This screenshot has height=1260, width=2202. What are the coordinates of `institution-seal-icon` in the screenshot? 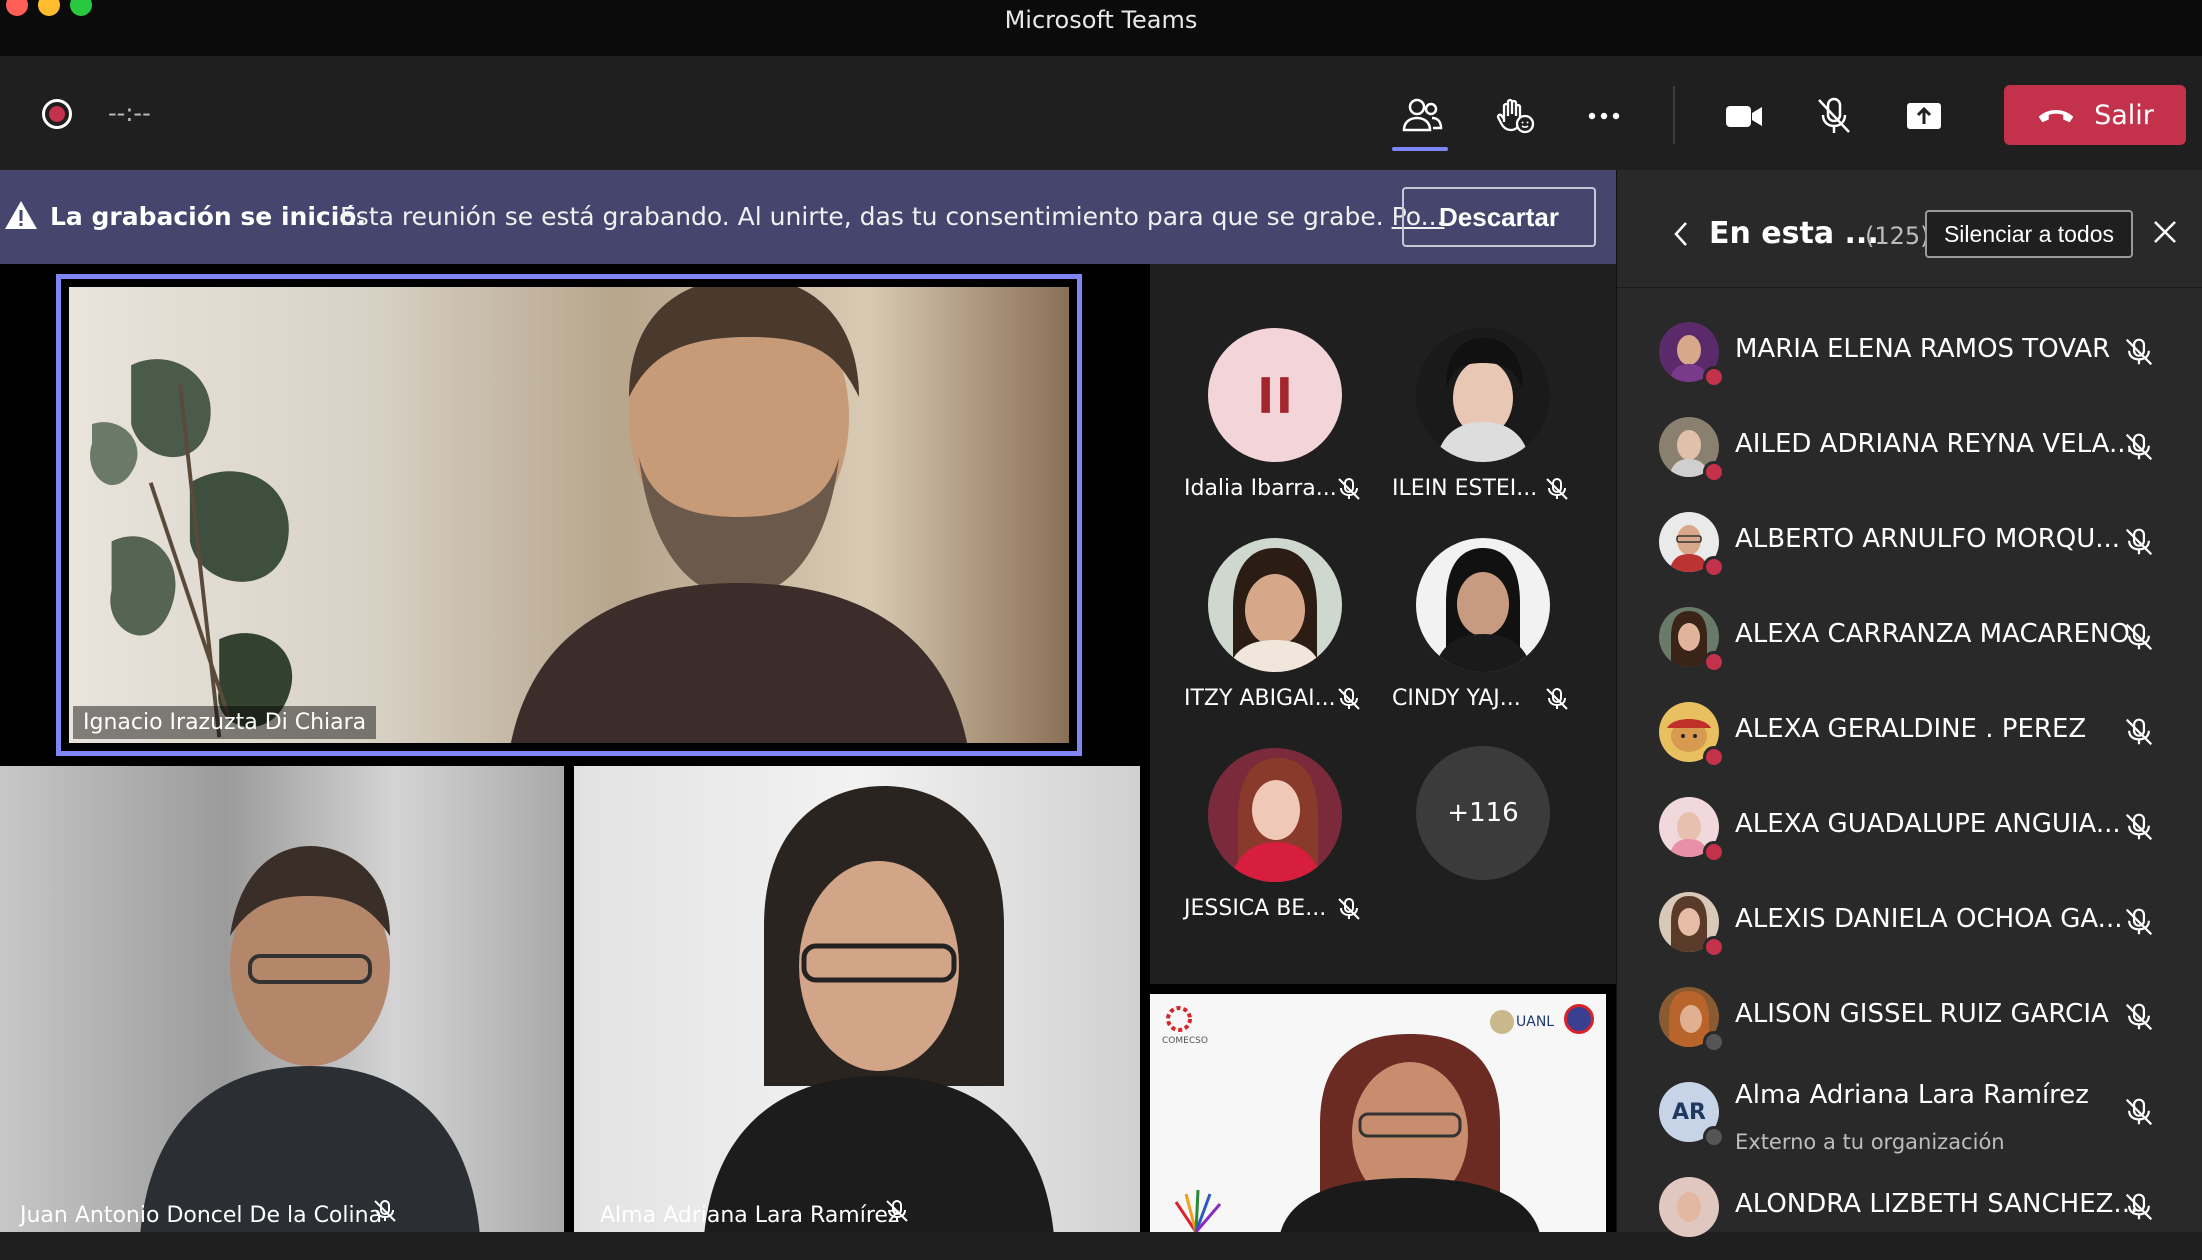 It's located at (1579, 1019).